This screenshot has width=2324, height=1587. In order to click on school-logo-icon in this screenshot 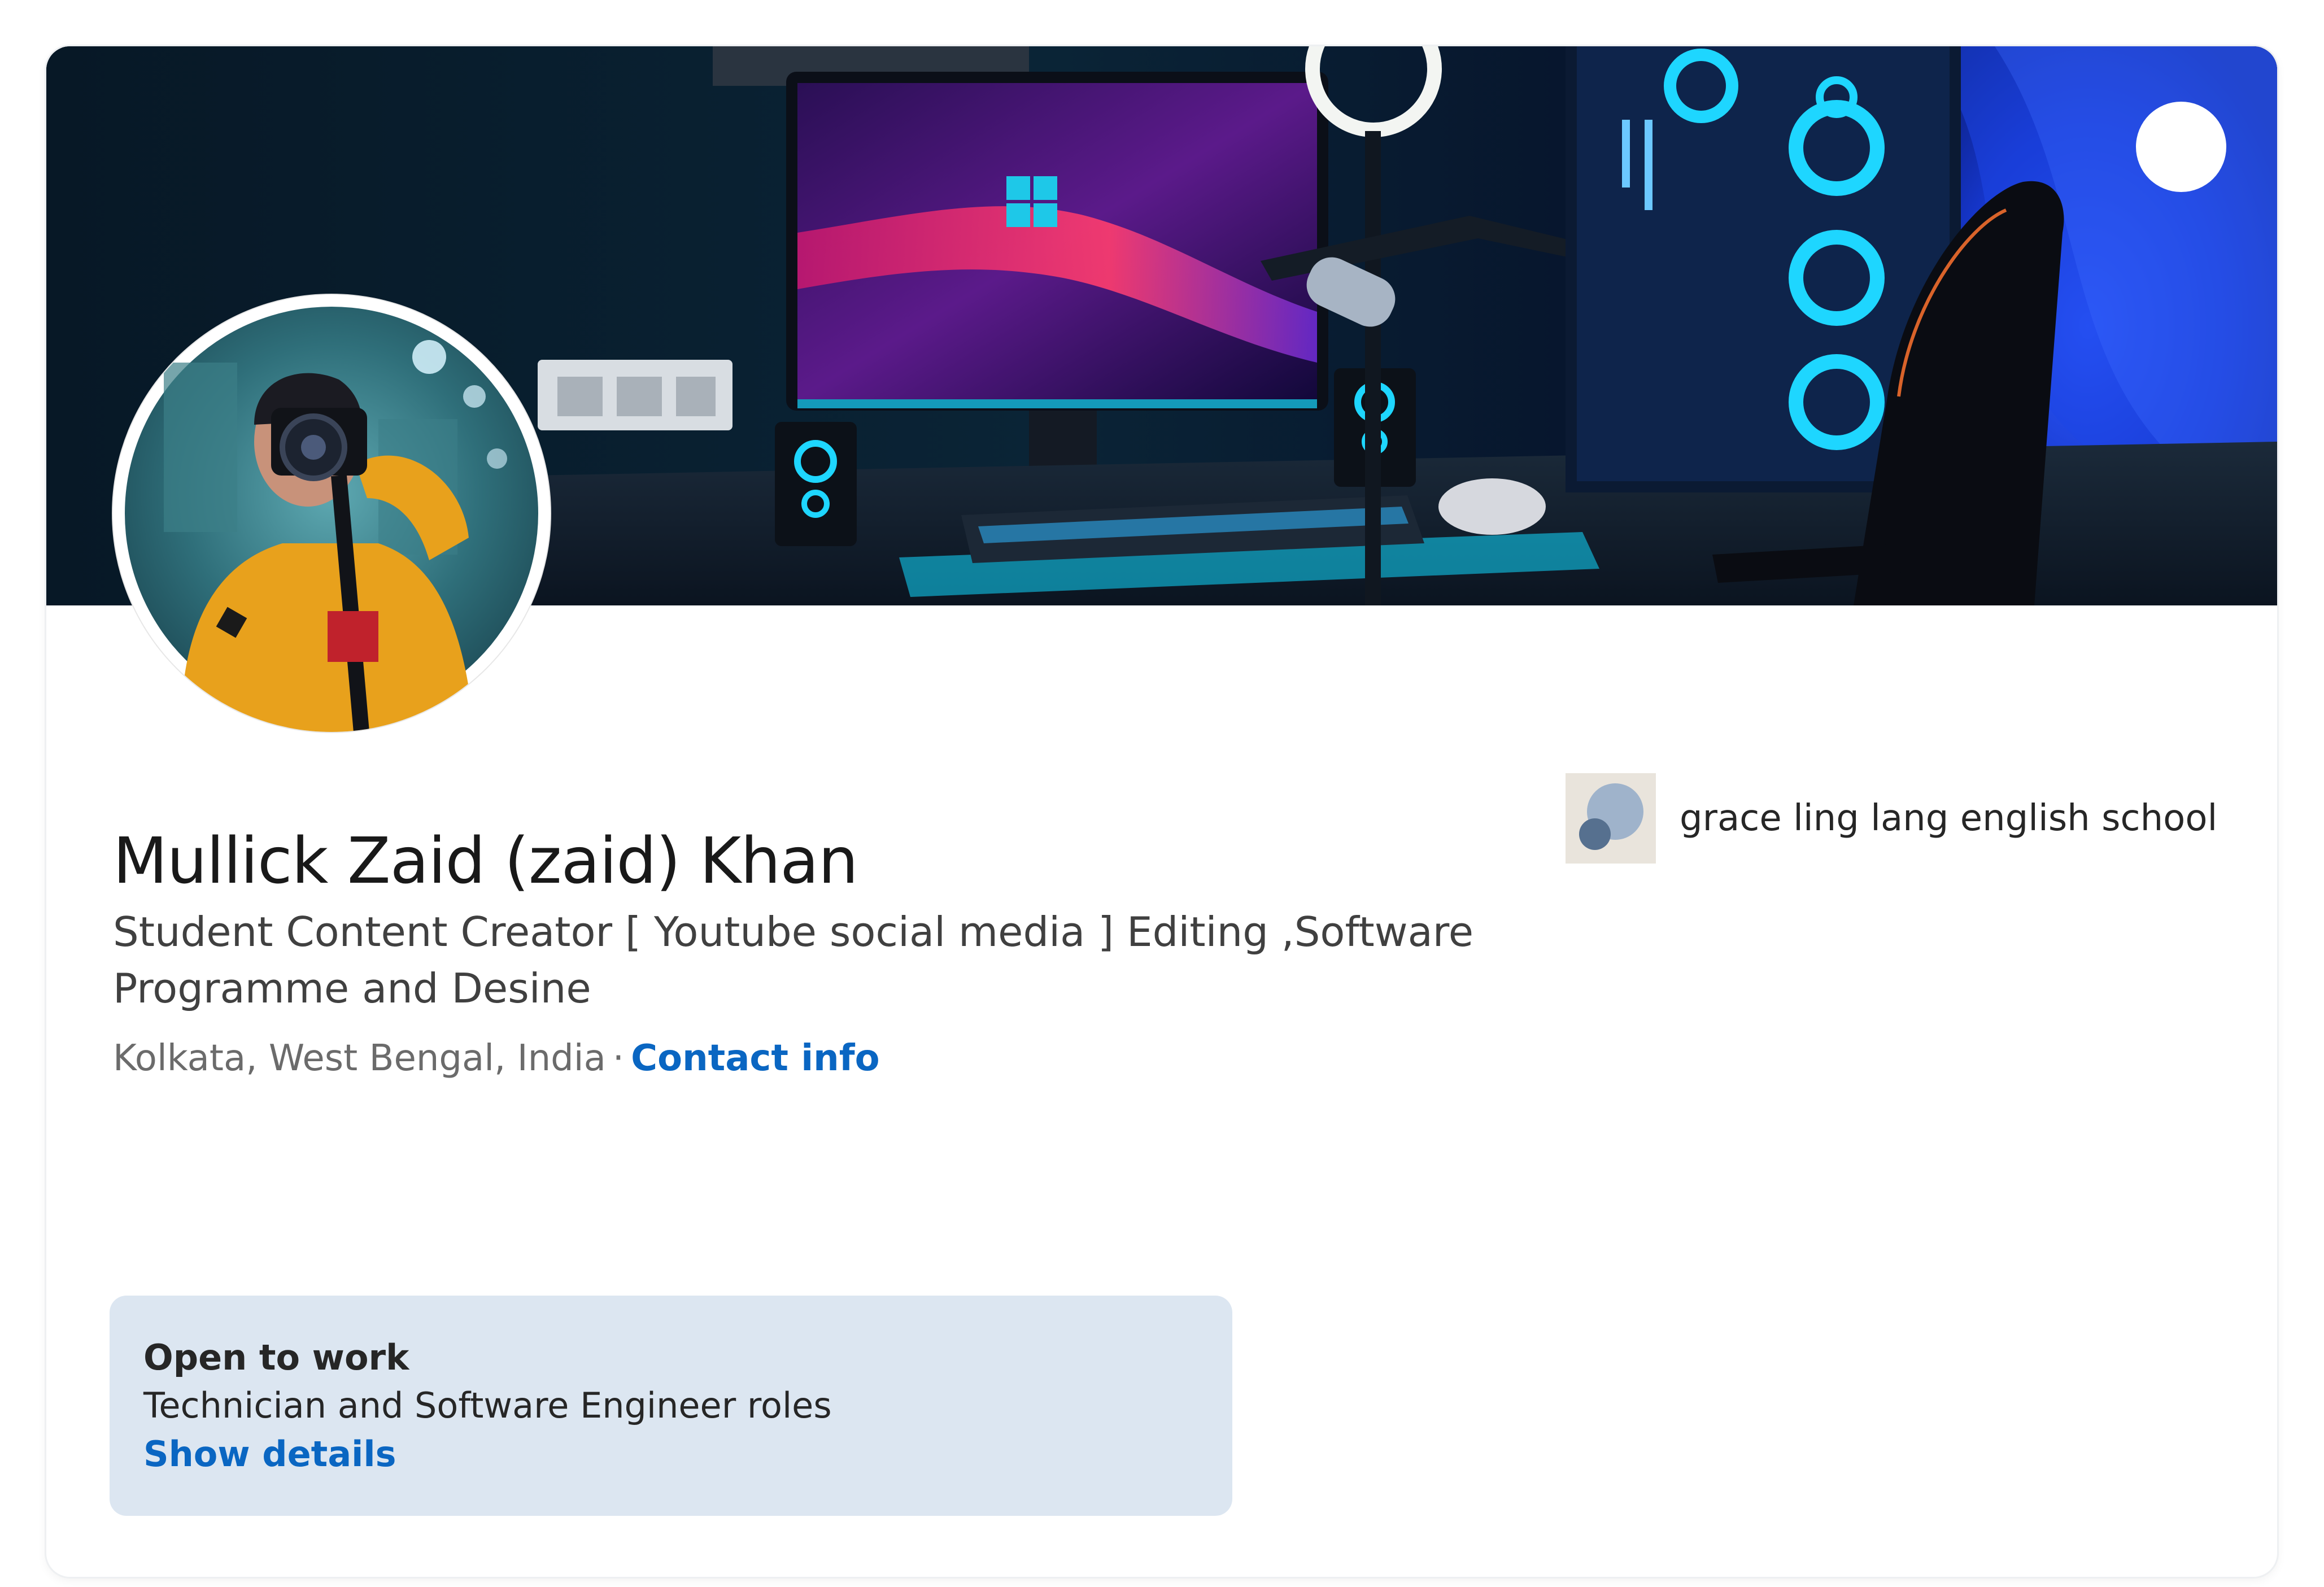, I will do `click(1611, 818)`.